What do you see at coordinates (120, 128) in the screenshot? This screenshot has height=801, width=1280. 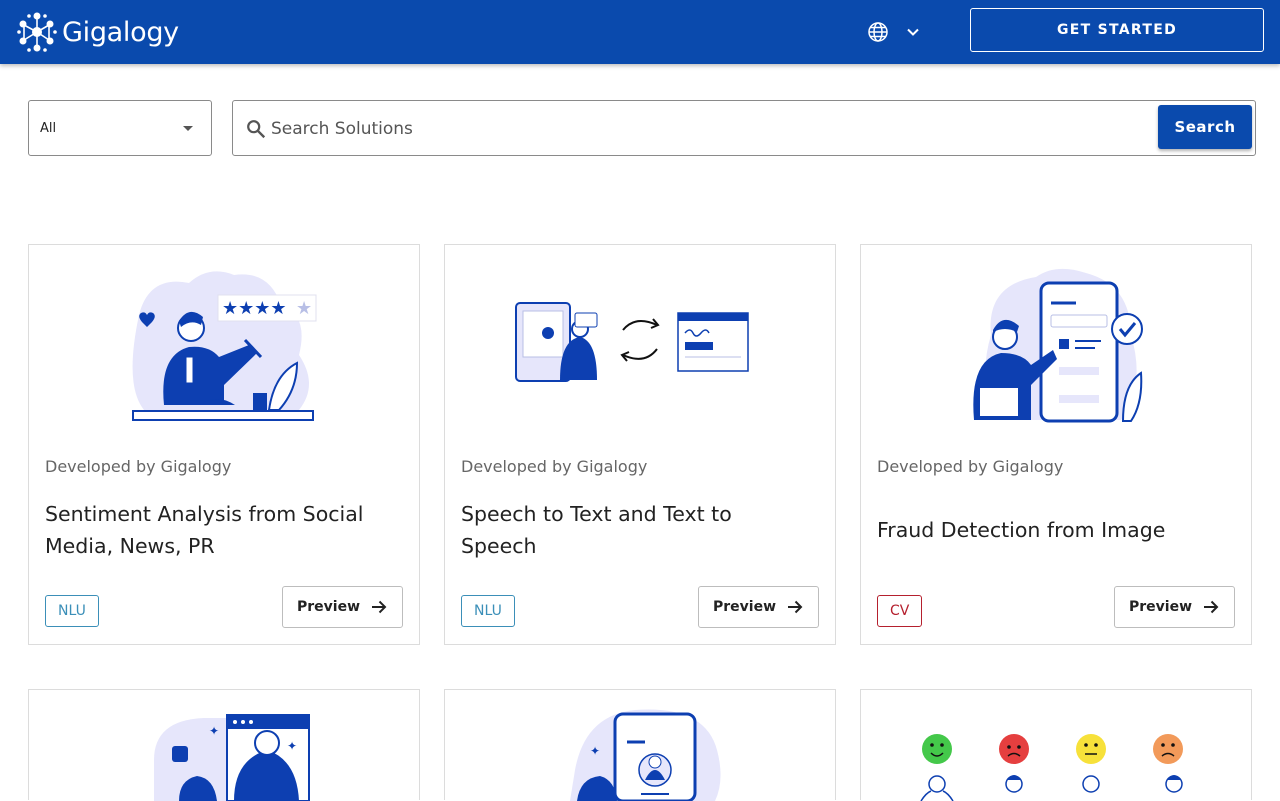 I see `category-filter-select: All` at bounding box center [120, 128].